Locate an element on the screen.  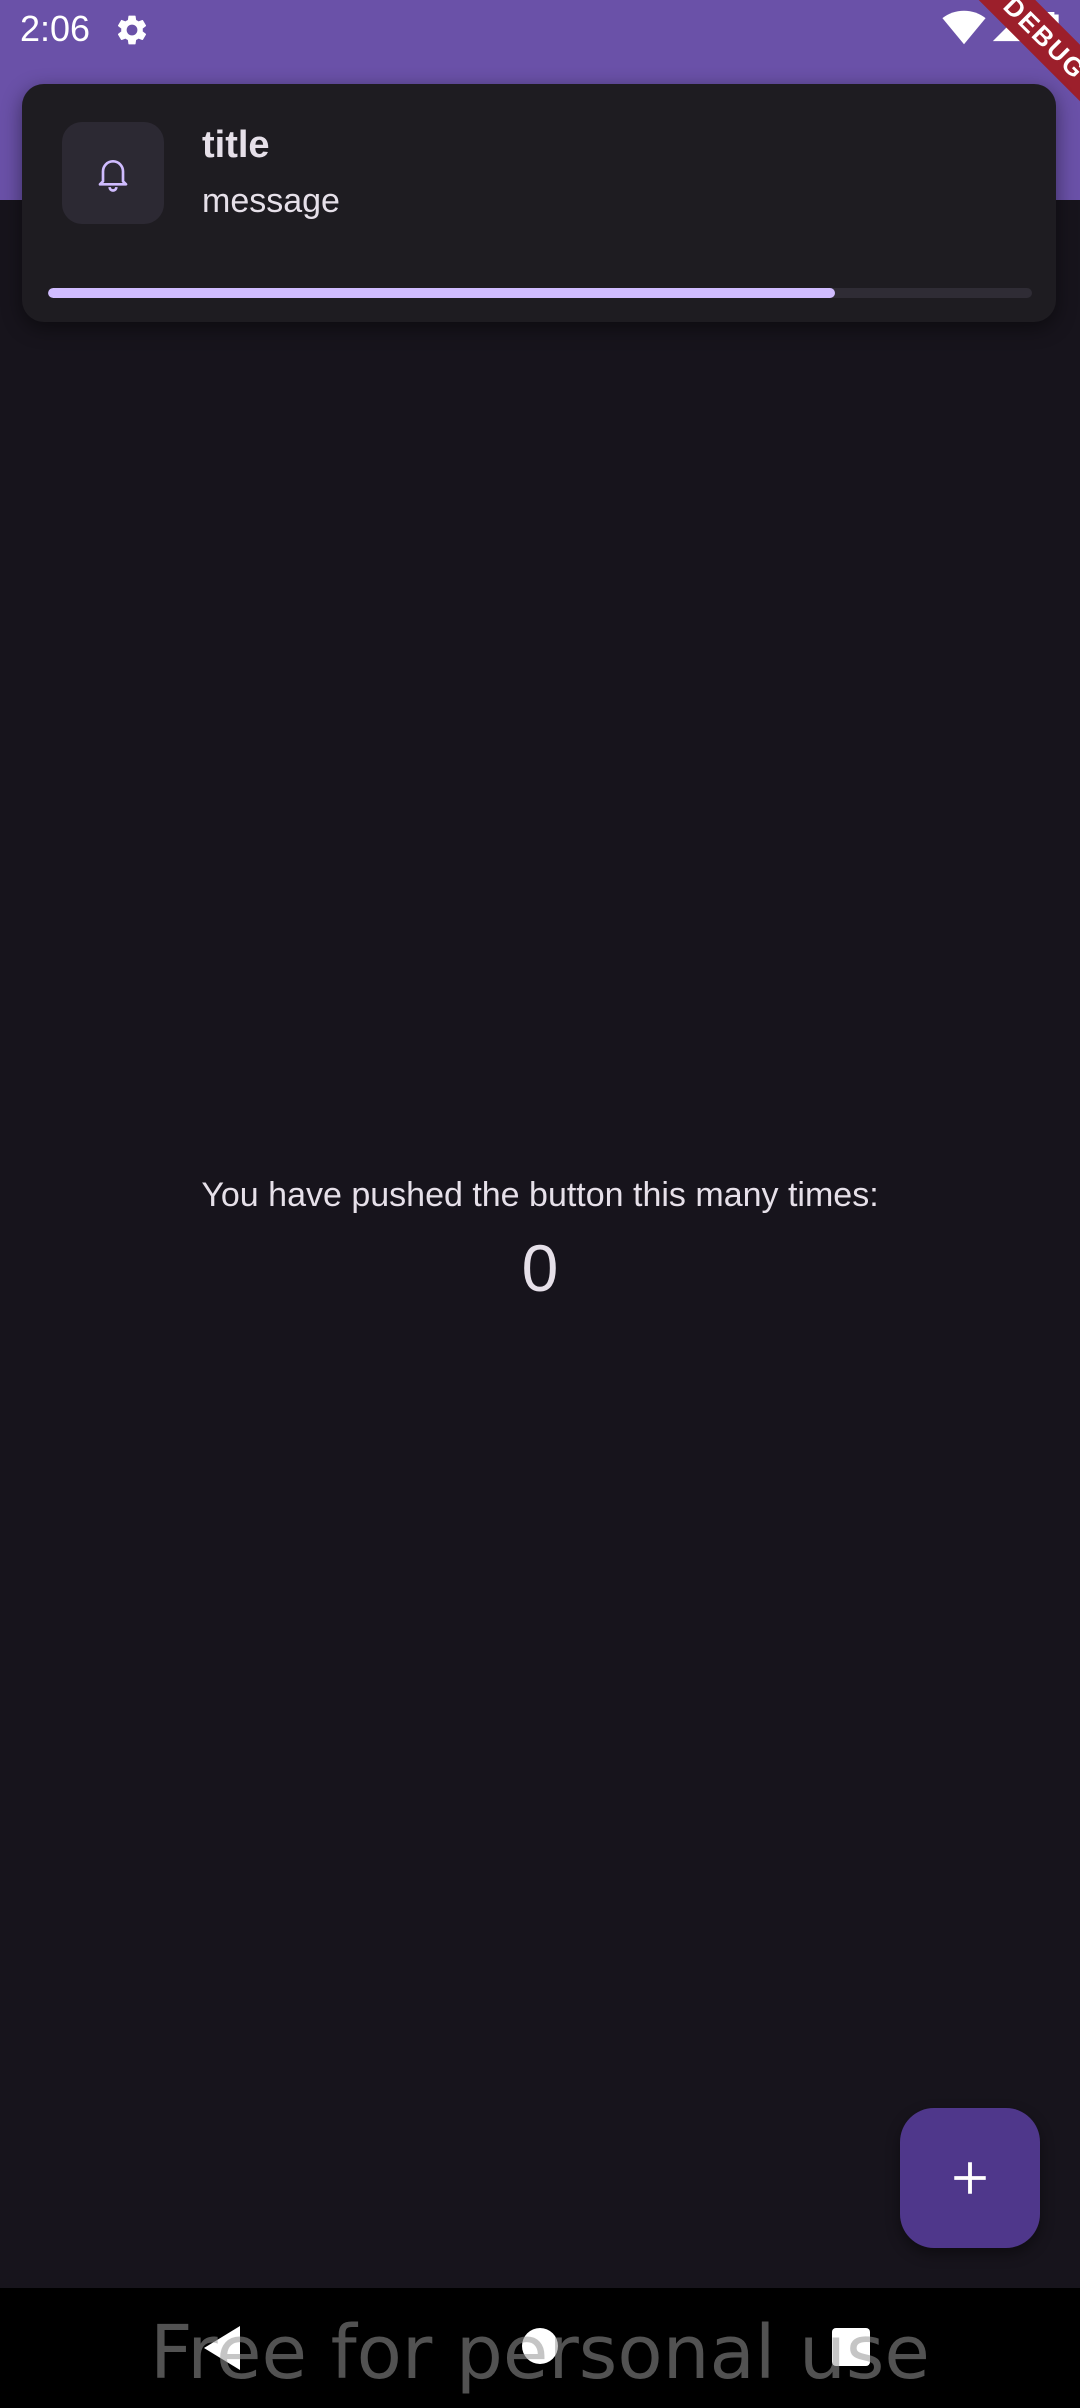
notification-card: title message is located at coordinates (539, 203).